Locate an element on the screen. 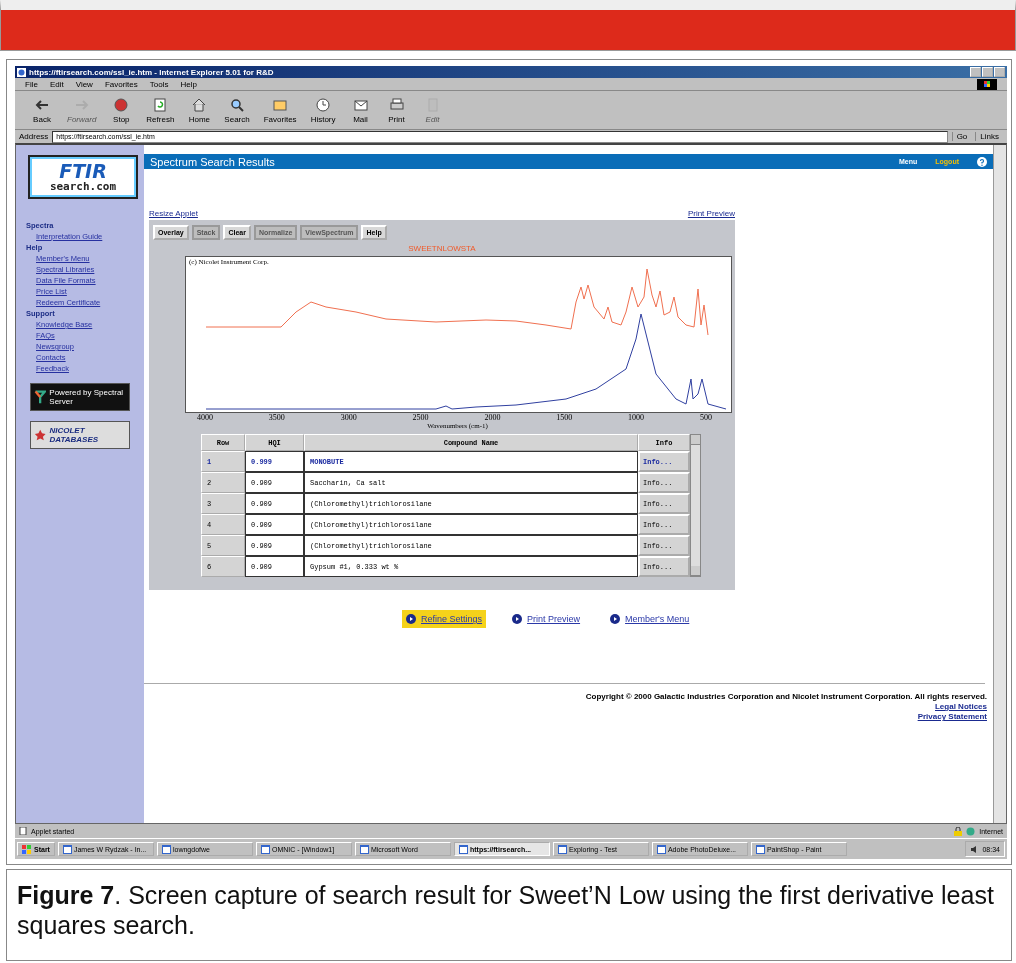 The width and height of the screenshot is (1016, 963). stop-icon is located at coordinates (121, 104).